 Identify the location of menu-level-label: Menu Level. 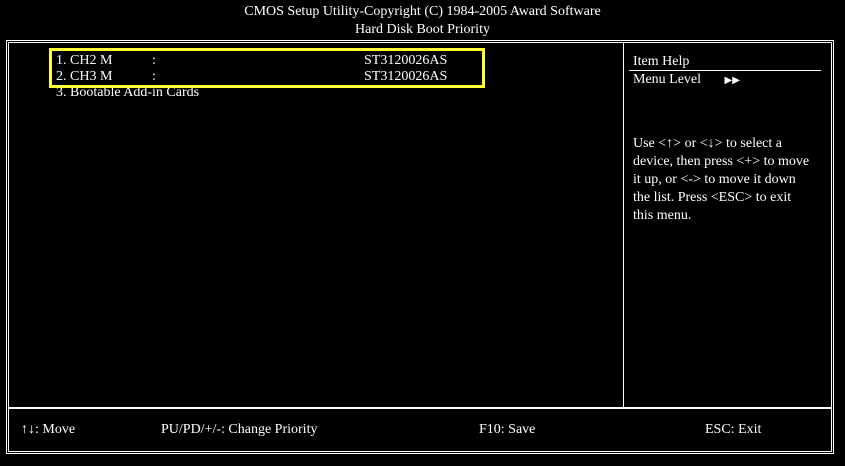
(667, 79).